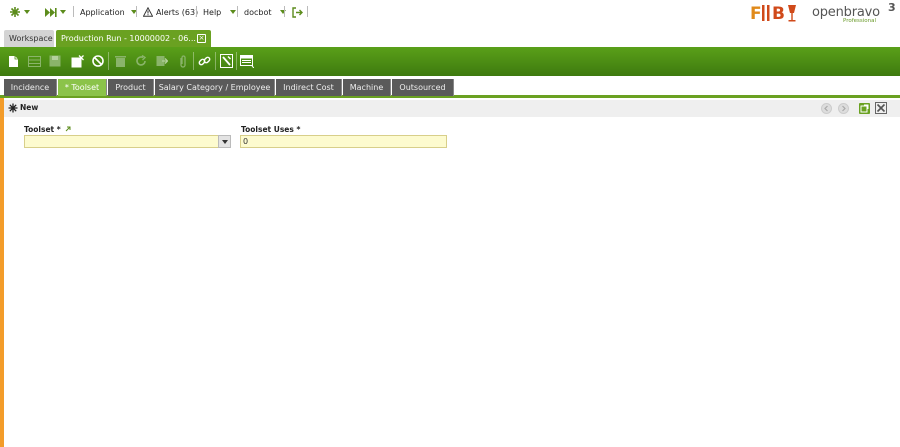 The image size is (900, 447). What do you see at coordinates (450, 61) in the screenshot?
I see `toolbar` at bounding box center [450, 61].